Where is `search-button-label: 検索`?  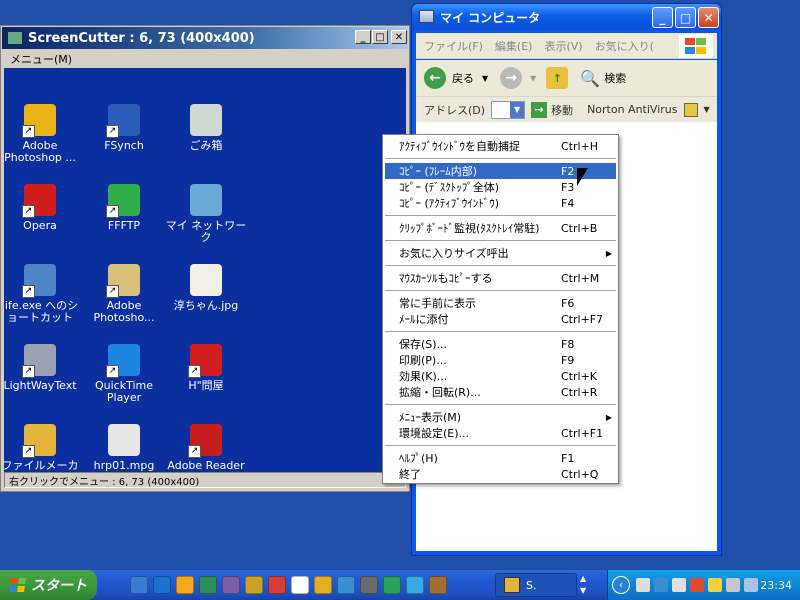
search-button-label: 検索 is located at coordinates (615, 78).